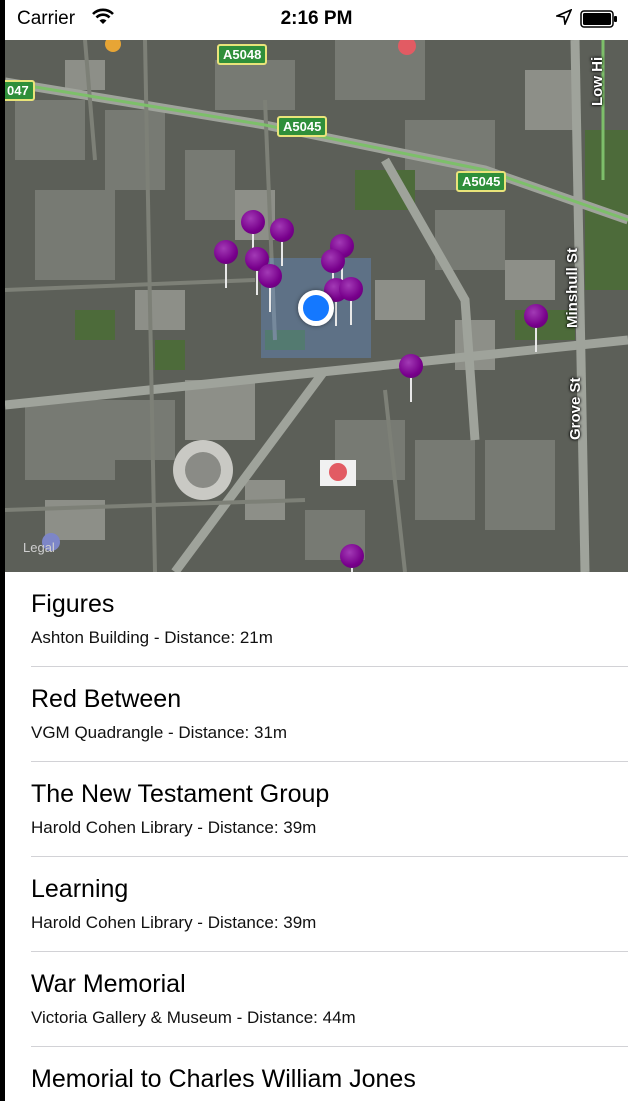  Describe the element at coordinates (563, 19) in the screenshot. I see `location-arrow-icon` at that location.